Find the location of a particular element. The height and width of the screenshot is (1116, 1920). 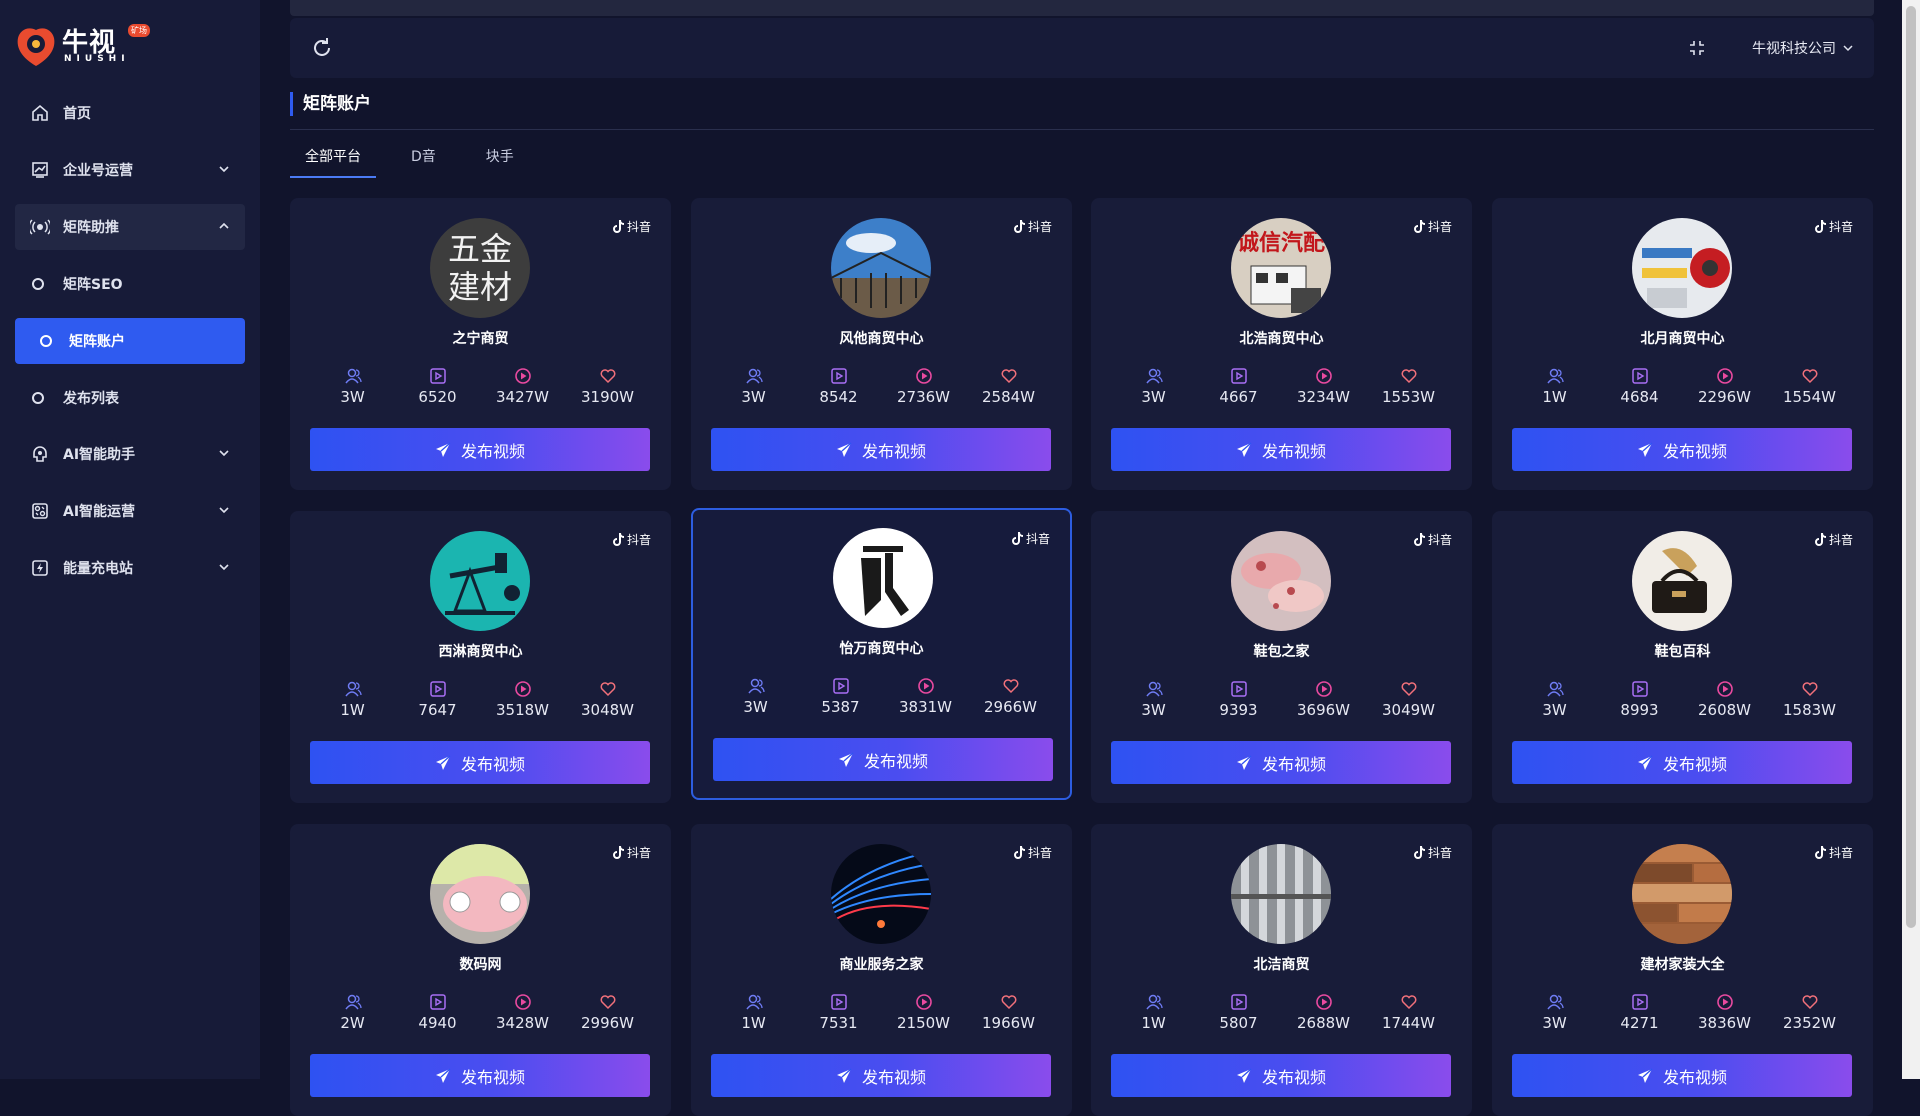

account-card: 抖音 西淋商贸中心 1W 7647 3518W 3048W 发布视频 is located at coordinates (480, 657).